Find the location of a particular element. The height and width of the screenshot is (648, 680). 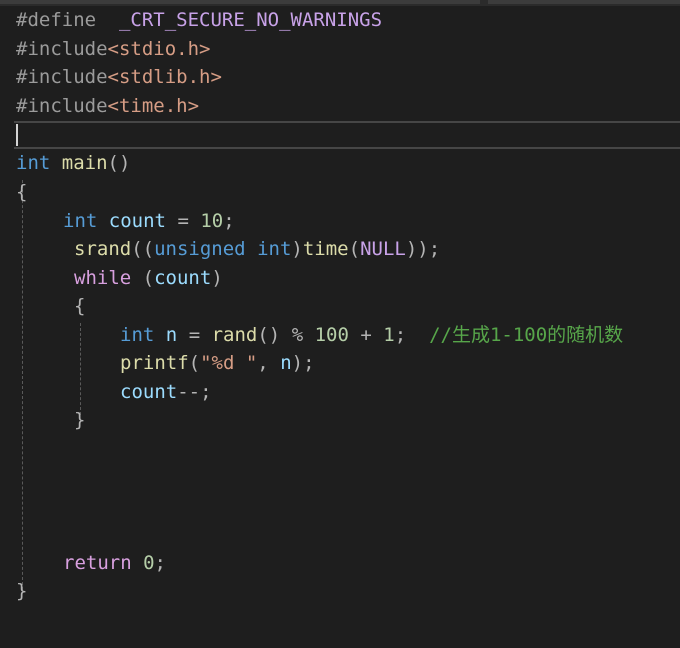

code-line-9: srand((unsigned int)time(NULL)); is located at coordinates (257, 249).